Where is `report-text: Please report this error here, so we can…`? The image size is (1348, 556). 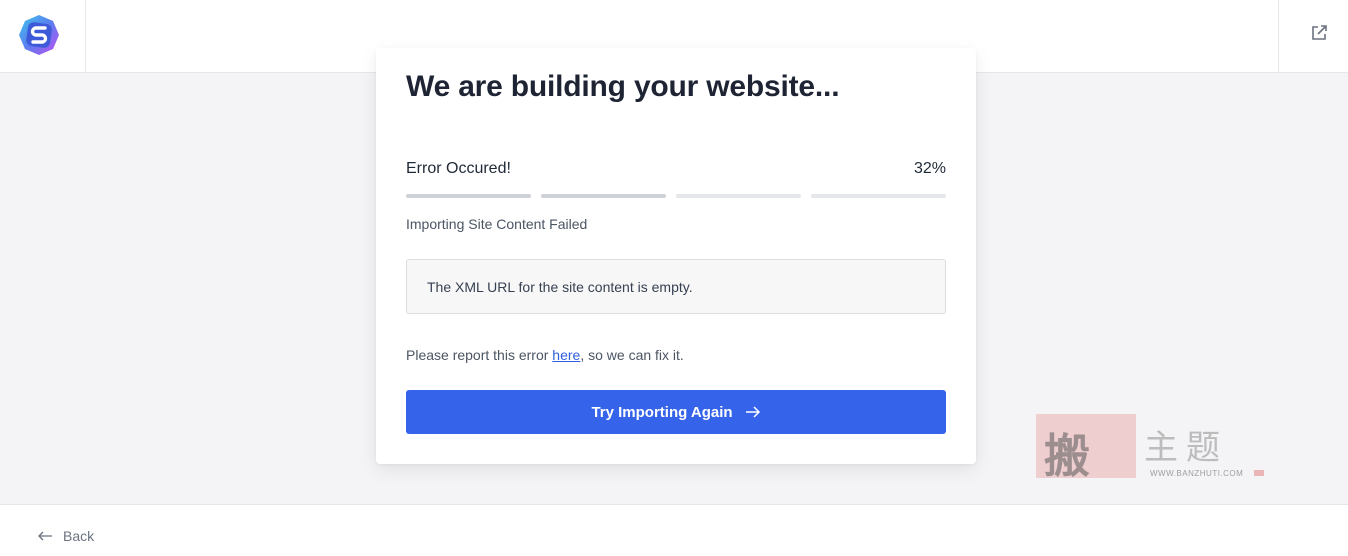
report-text: Please report this error here, so we can… is located at coordinates (545, 355).